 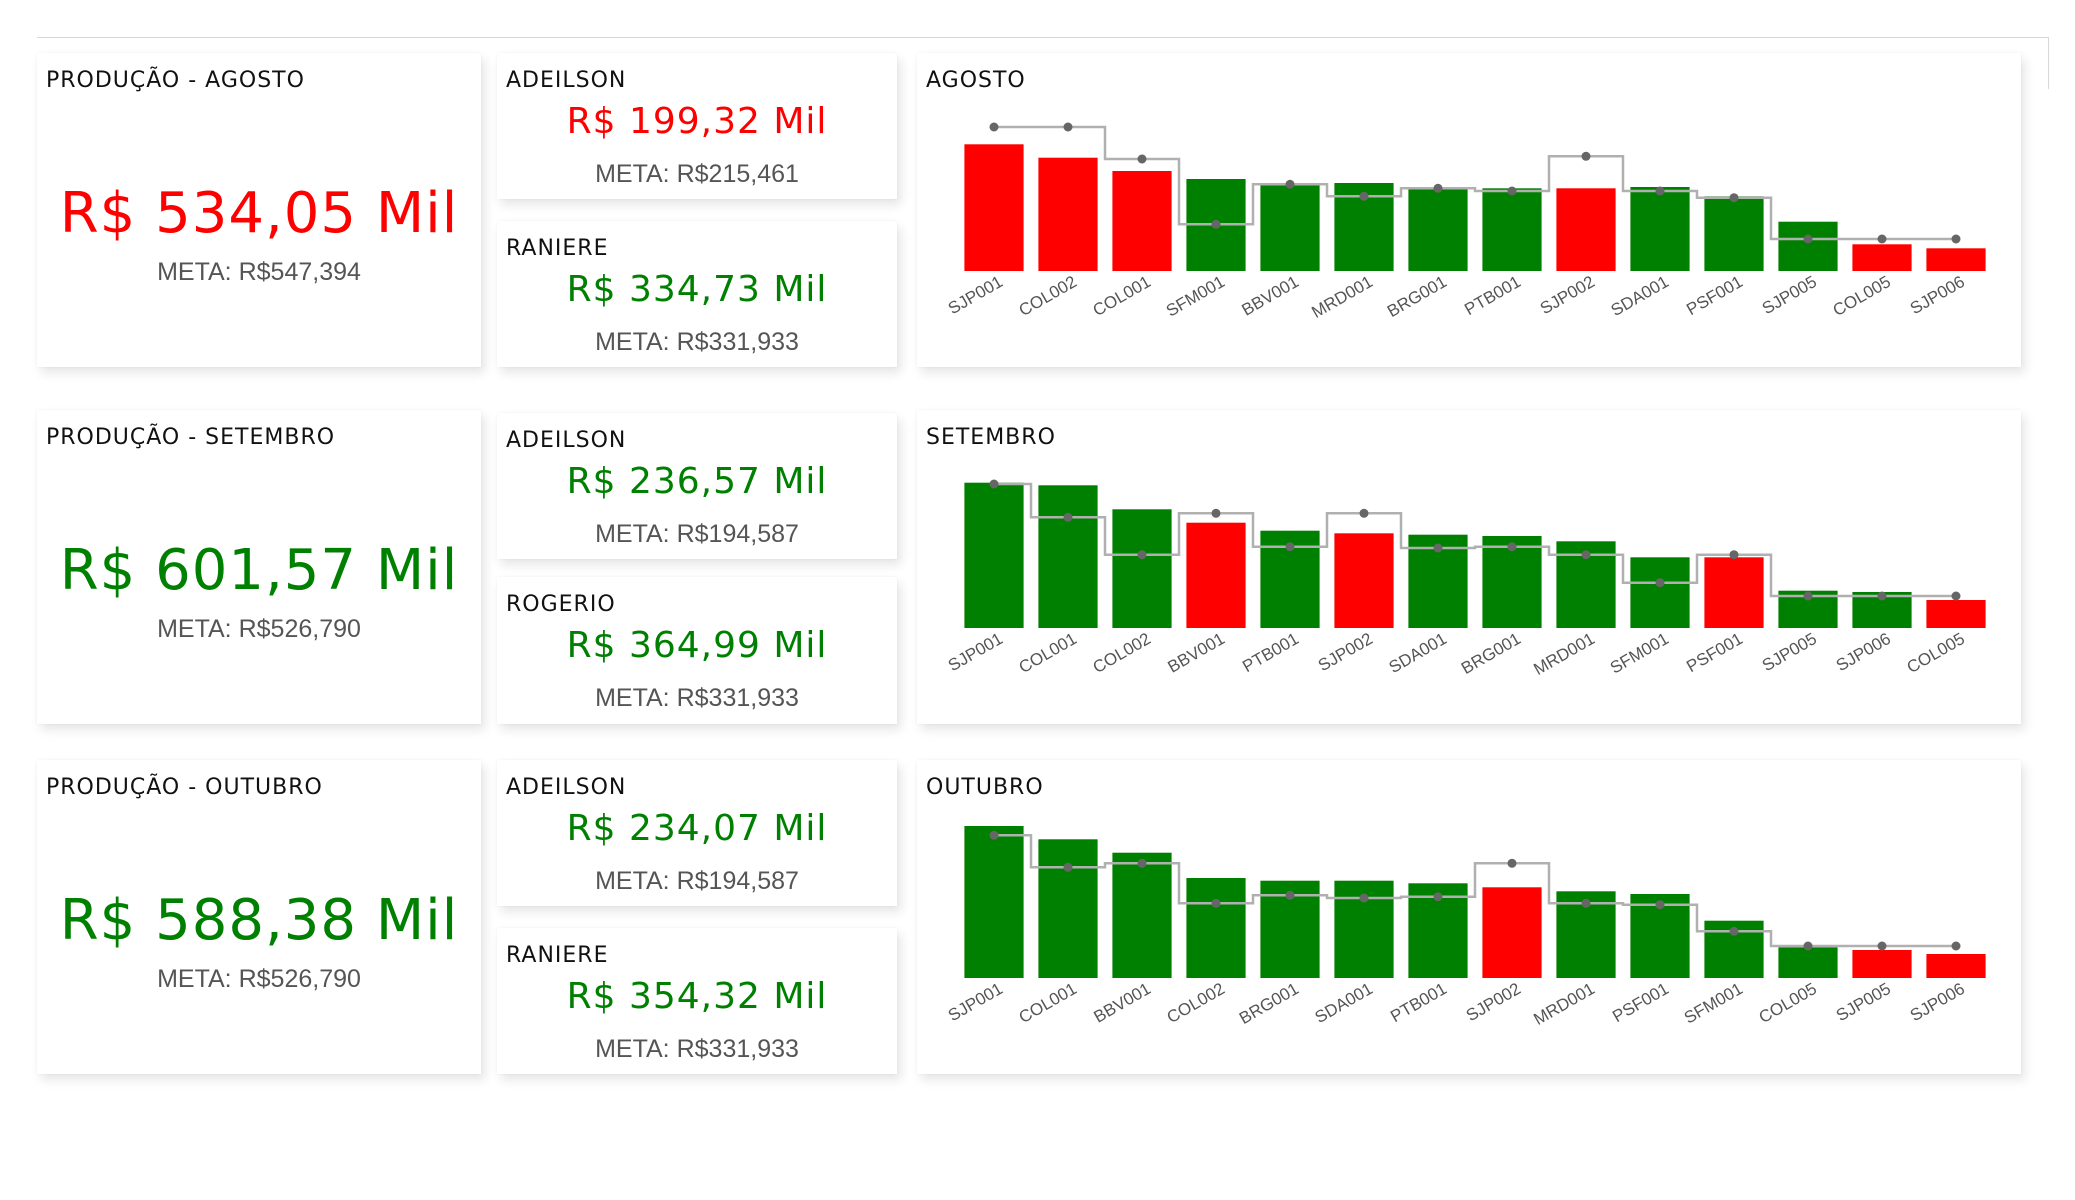 I want to click on tick-label-psf001: PSF001, so click(x=1714, y=295).